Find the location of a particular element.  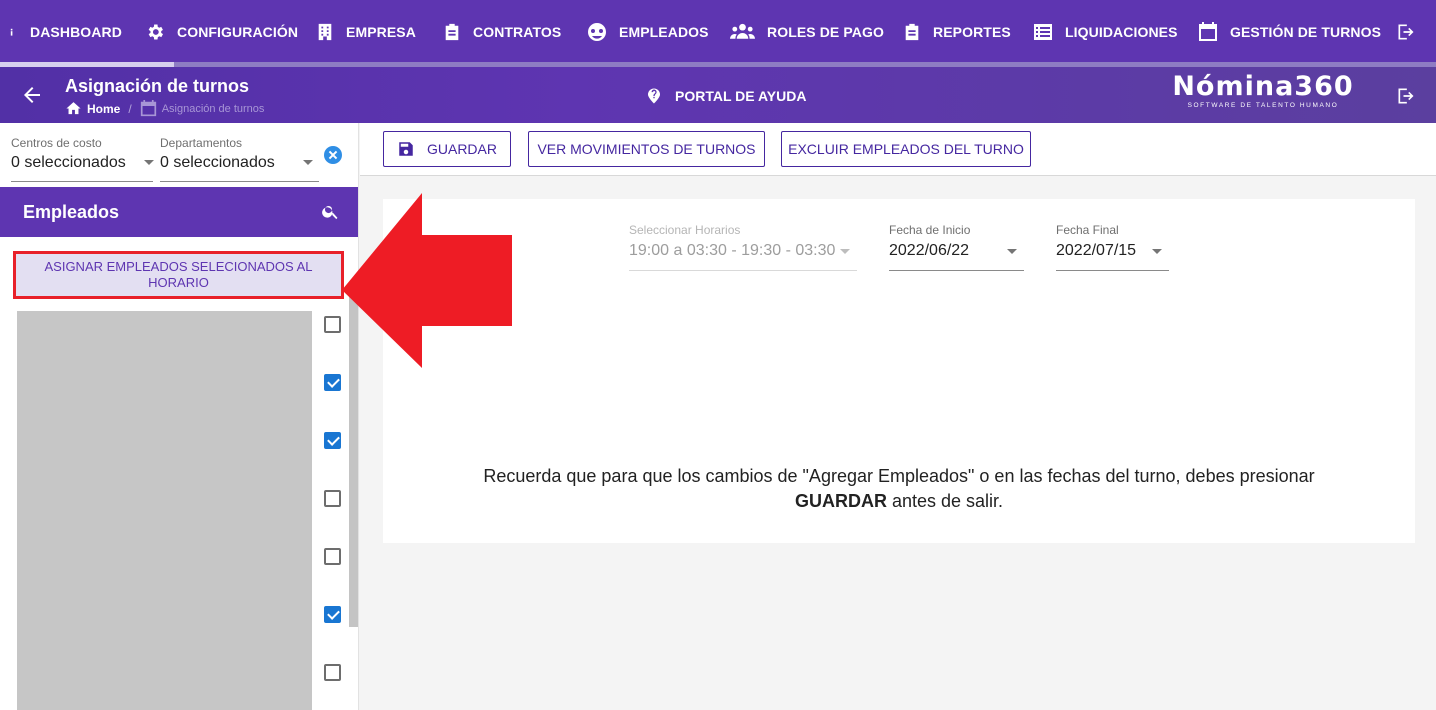

arrow-left-icon is located at coordinates (32, 95).